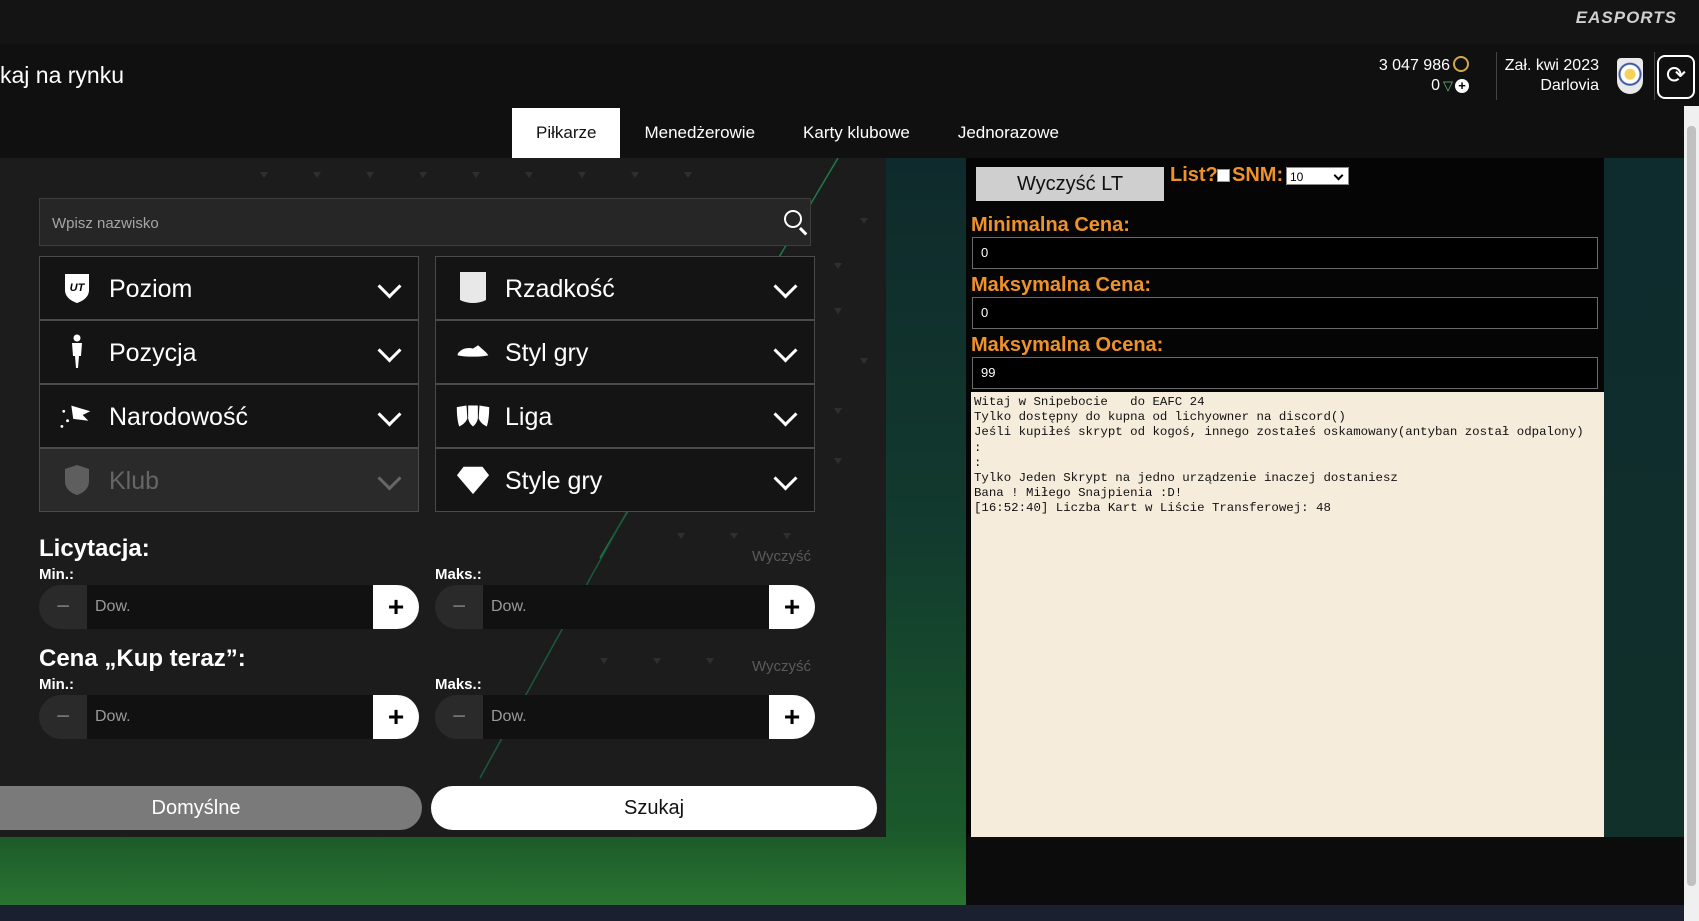 This screenshot has height=921, width=1699. Describe the element at coordinates (842, 913) in the screenshot. I see `os-taskbar` at that location.